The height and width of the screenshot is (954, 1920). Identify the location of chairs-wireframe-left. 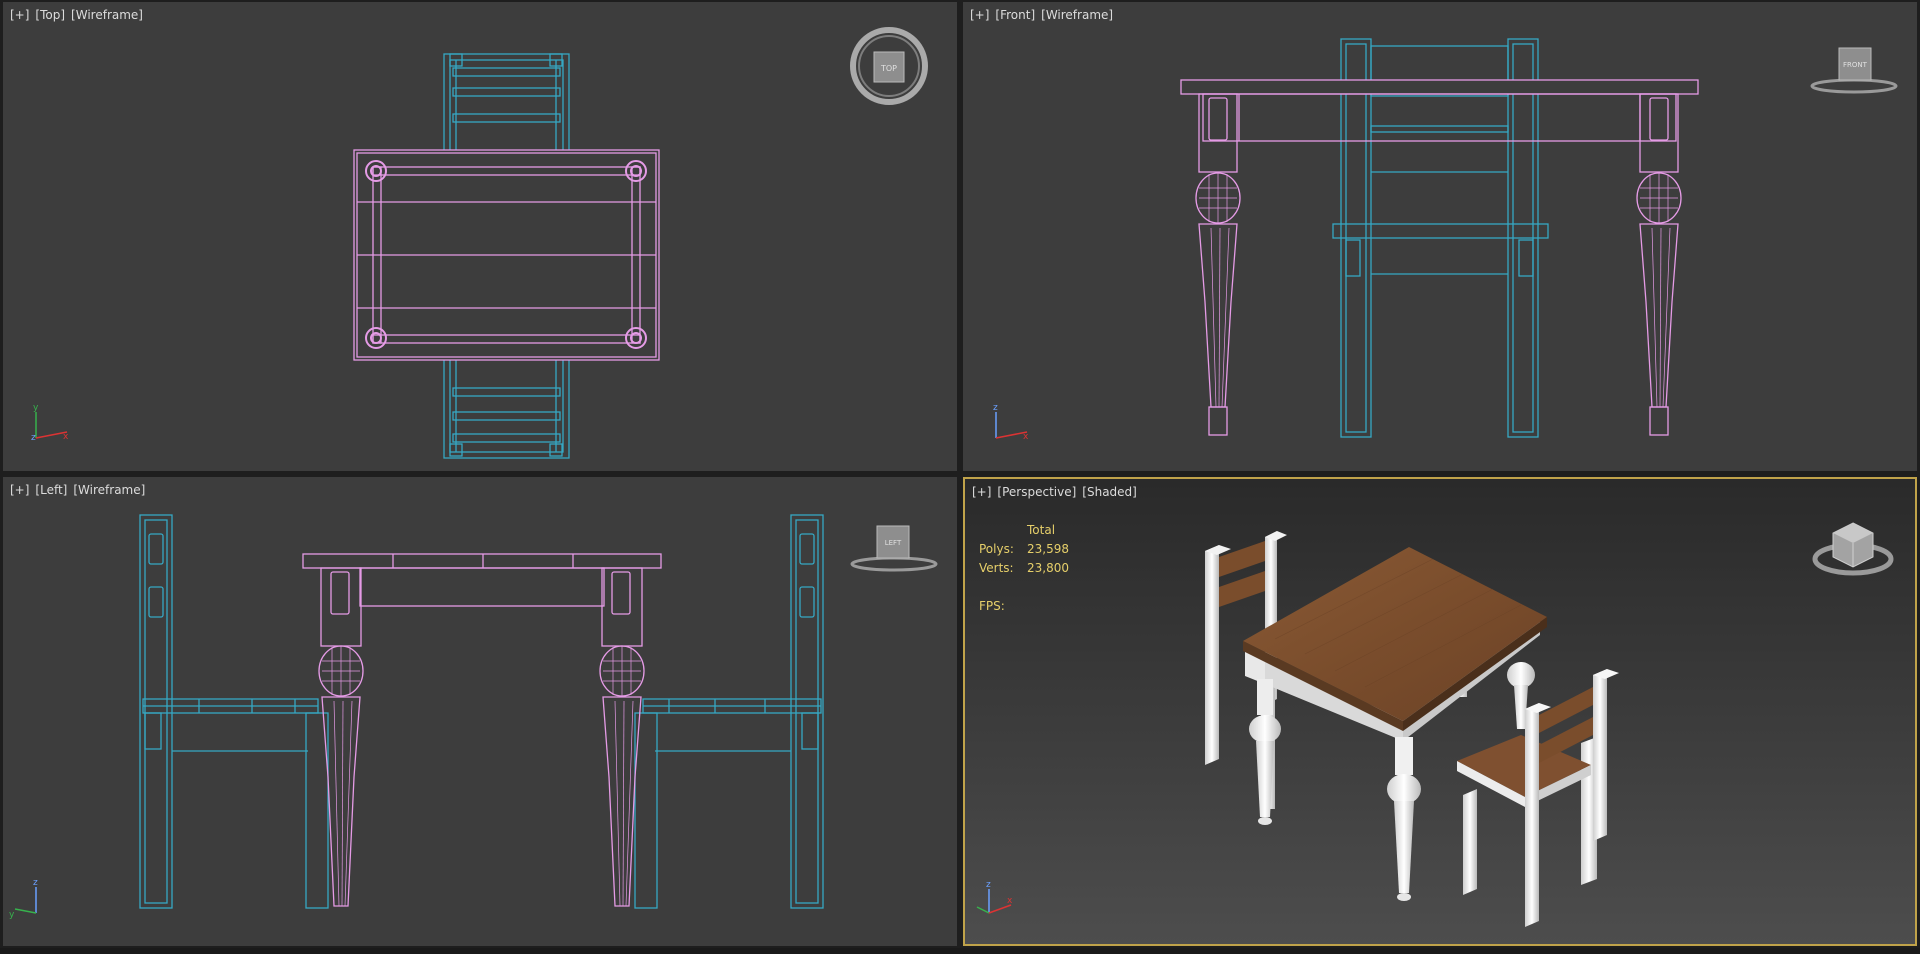
(481, 711).